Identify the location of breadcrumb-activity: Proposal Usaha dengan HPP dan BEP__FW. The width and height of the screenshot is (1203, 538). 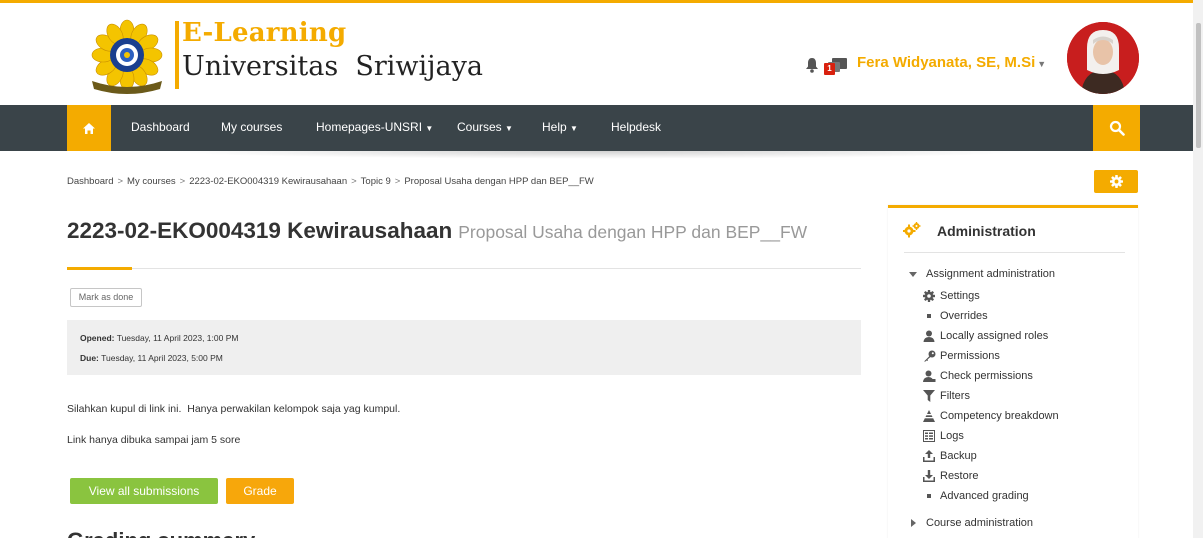
(498, 181).